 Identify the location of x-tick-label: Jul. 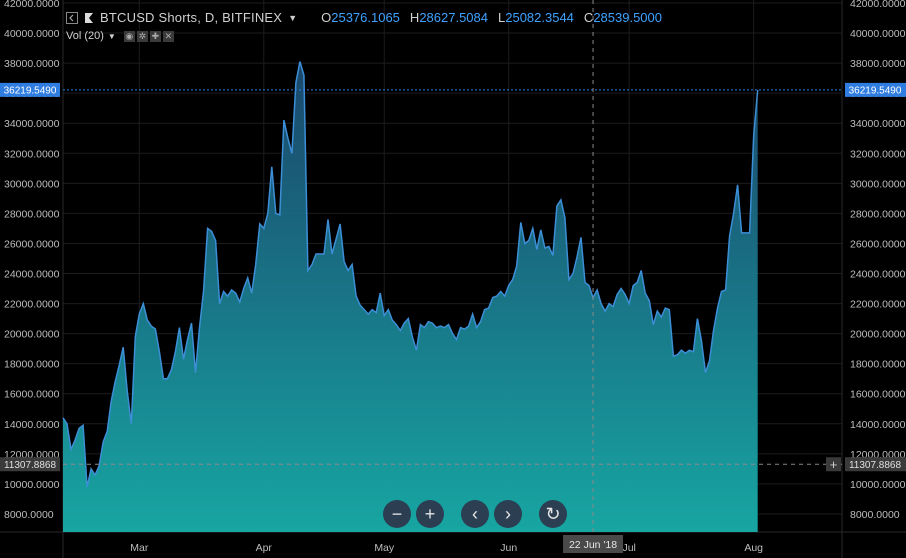
(628, 548).